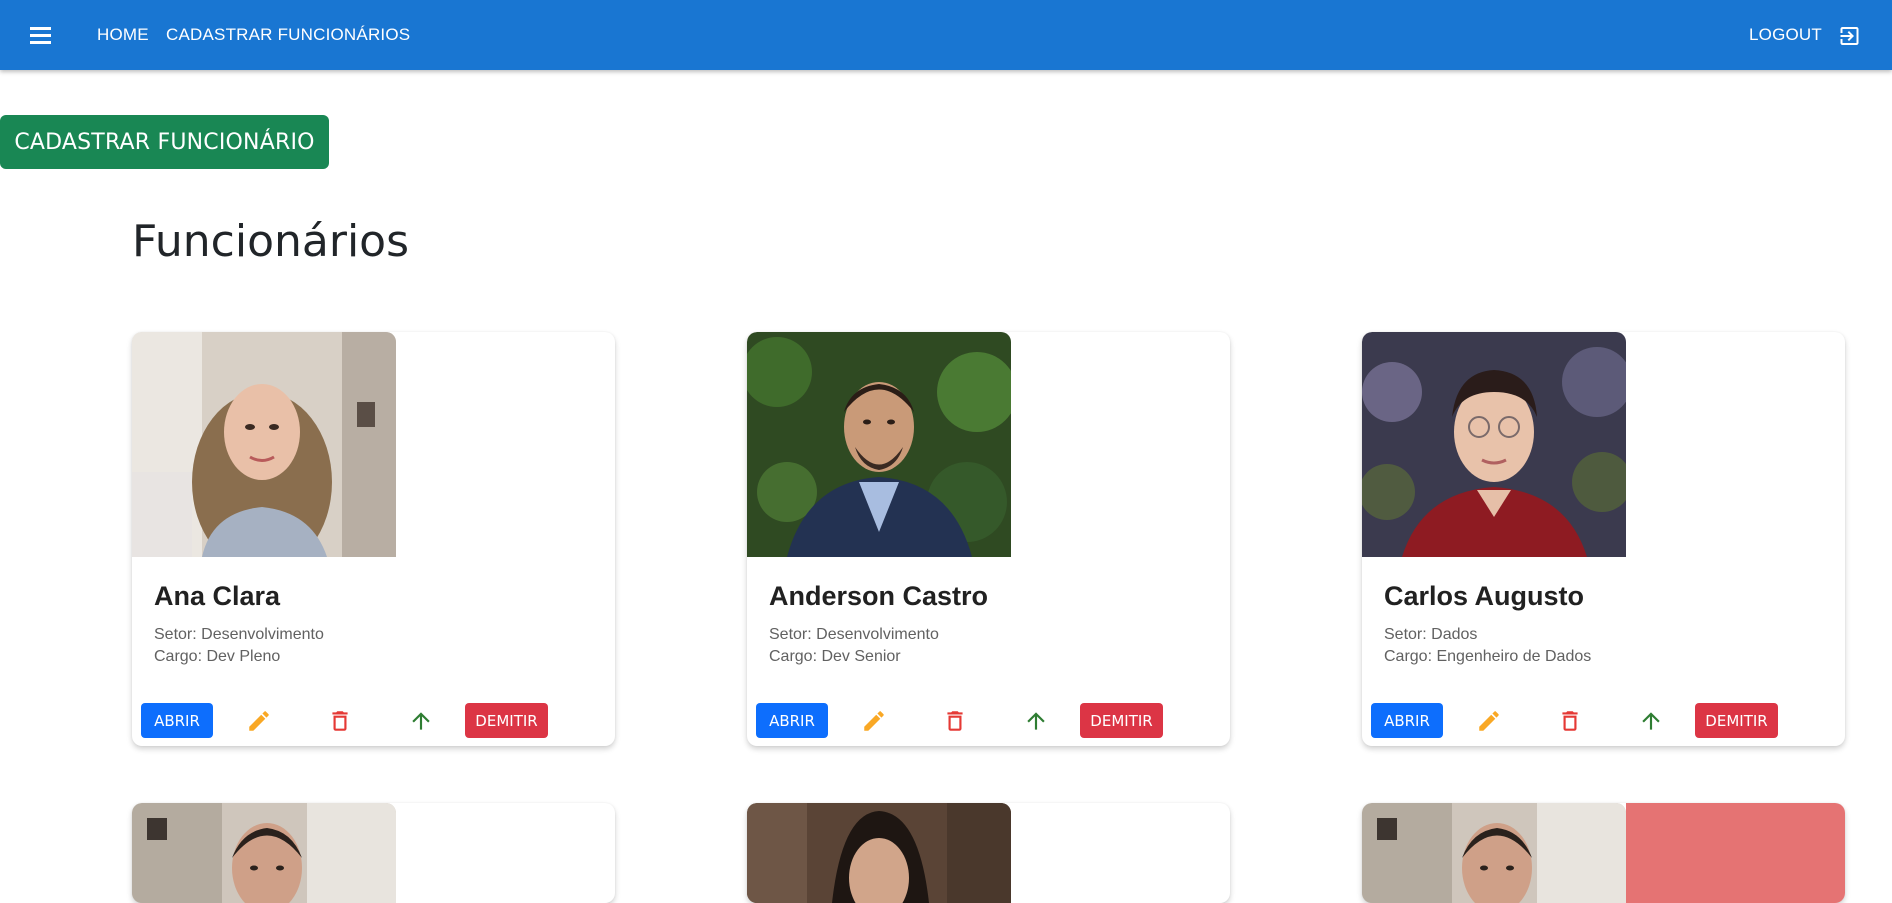  What do you see at coordinates (217, 656) in the screenshot?
I see `employee-cargo: Cargo: Dev Pleno` at bounding box center [217, 656].